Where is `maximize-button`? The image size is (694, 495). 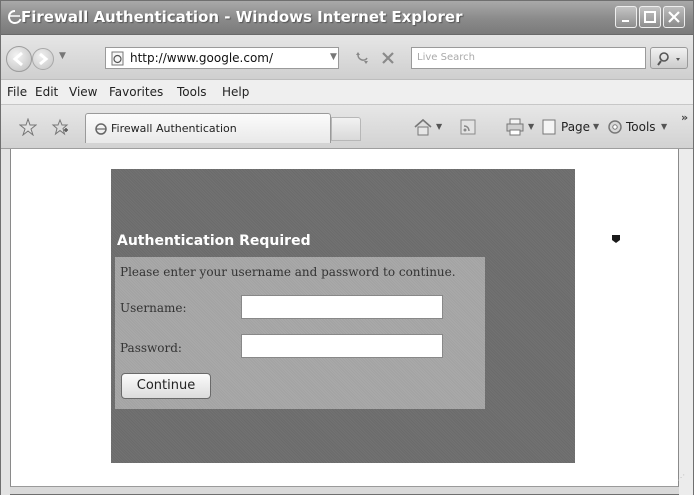 maximize-button is located at coordinates (650, 17).